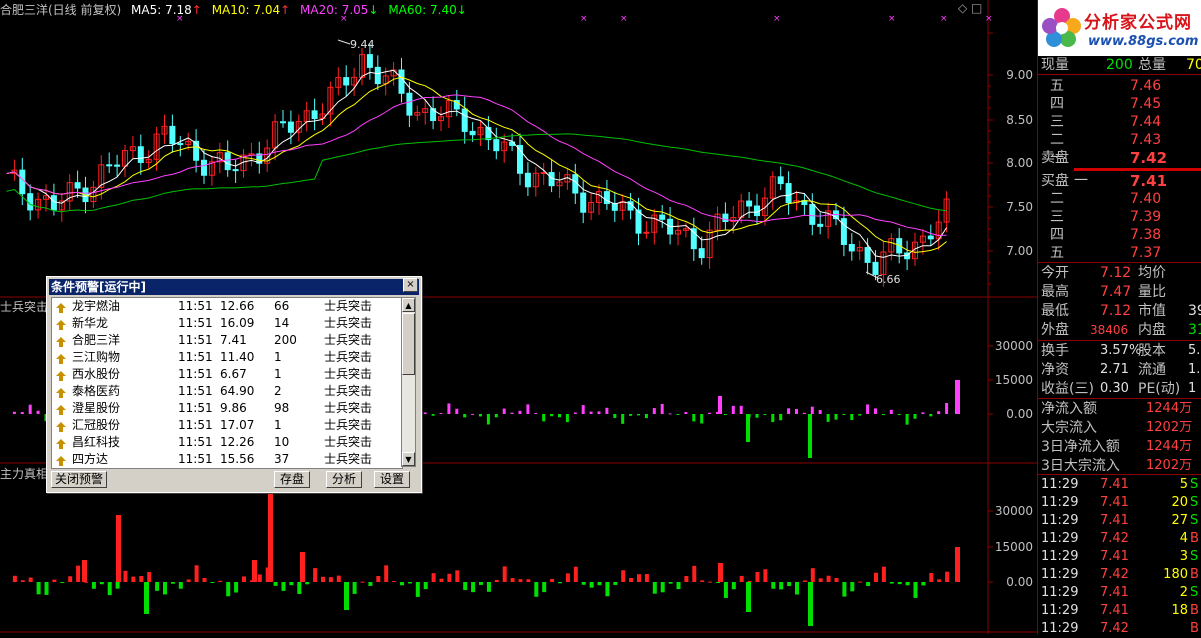 This screenshot has height=638, width=1201. Describe the element at coordinates (1114, 556) in the screenshot. I see `tick-price: 7.41` at that location.